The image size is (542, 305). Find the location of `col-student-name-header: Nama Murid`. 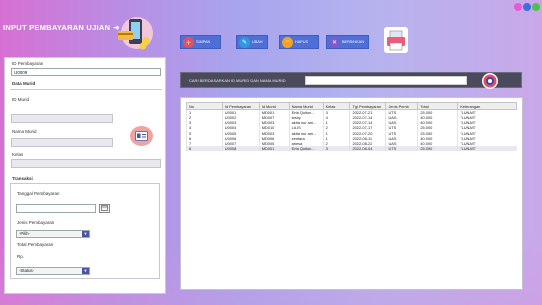

col-student-name-header: Nama Murid is located at coordinates (306, 106).